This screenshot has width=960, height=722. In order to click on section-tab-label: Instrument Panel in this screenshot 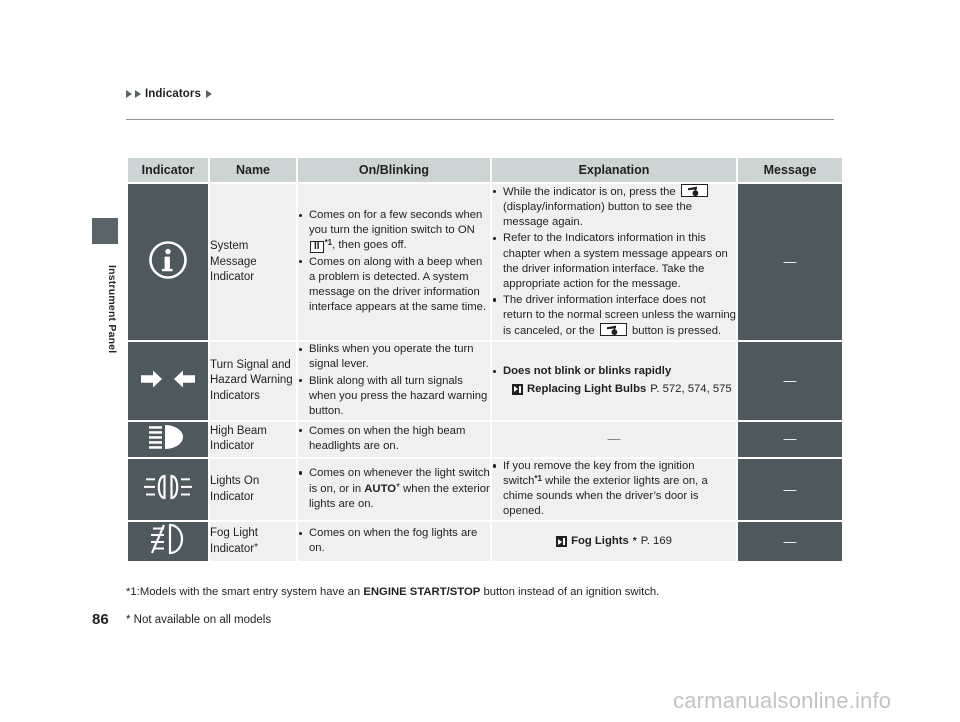, I will do `click(112, 309)`.